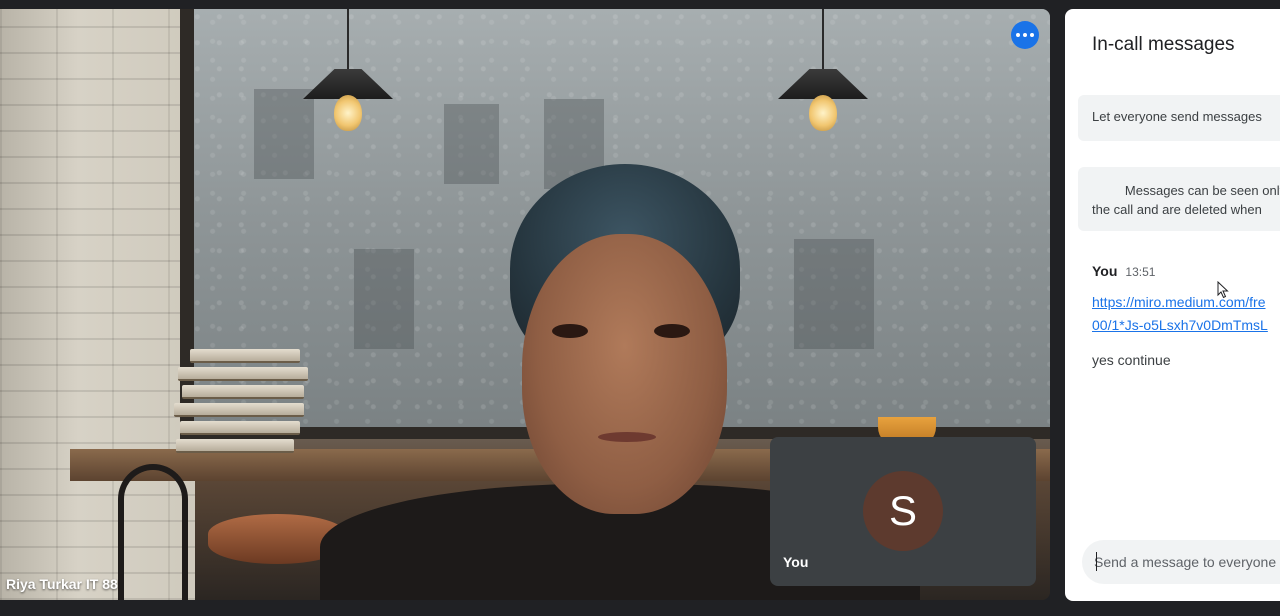 Image resolution: width=1280 pixels, height=616 pixels. Describe the element at coordinates (823, 70) in the screenshot. I see `pendant-lamp-right` at that location.